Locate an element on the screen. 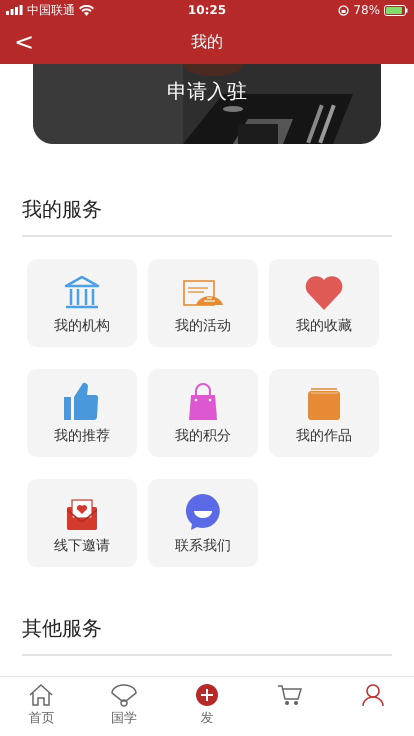 The image size is (414, 736). tab-item: 国学 is located at coordinates (124, 705).